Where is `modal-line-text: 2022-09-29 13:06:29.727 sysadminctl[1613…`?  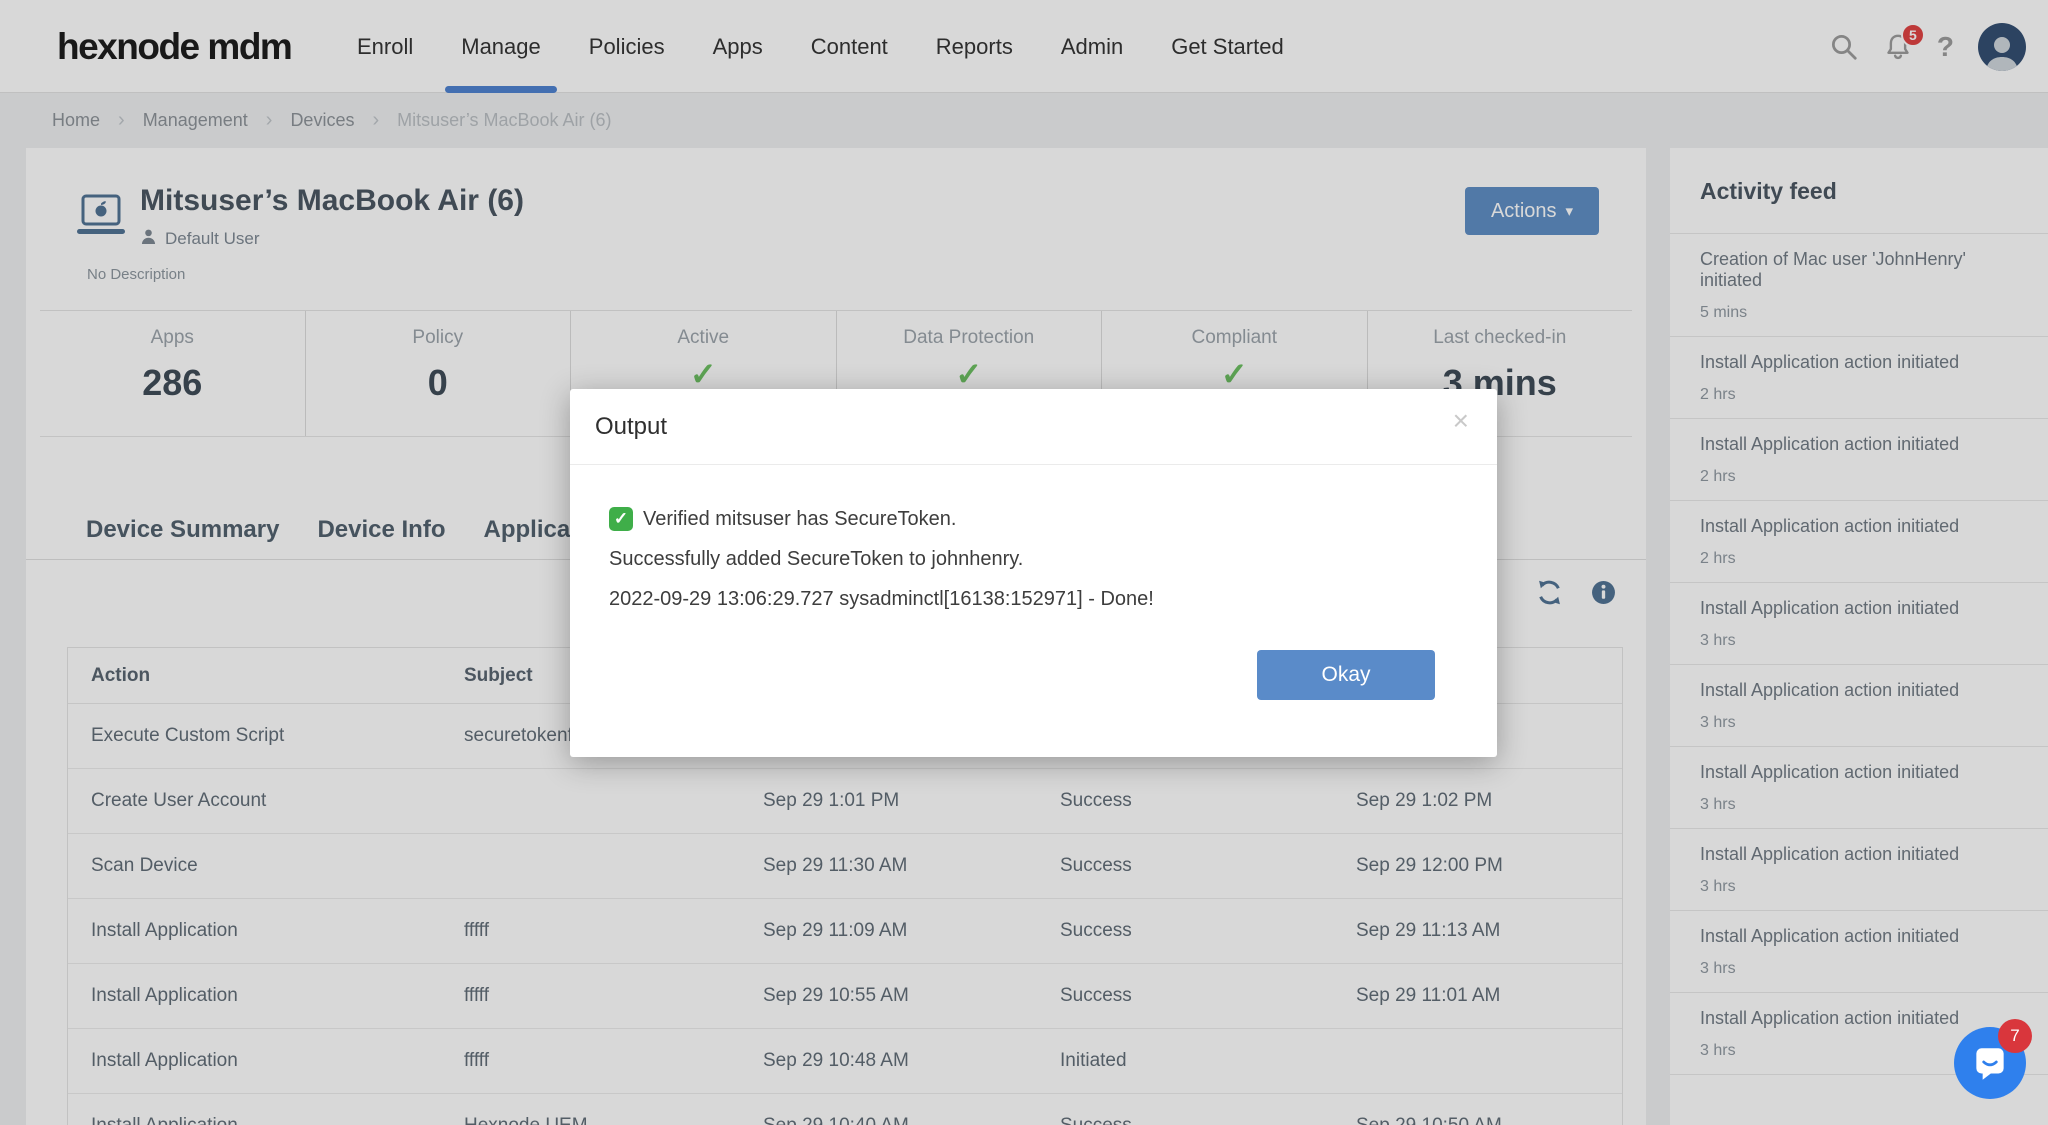
modal-line-text: 2022-09-29 13:06:29.727 sysadminctl[1613… is located at coordinates (881, 599).